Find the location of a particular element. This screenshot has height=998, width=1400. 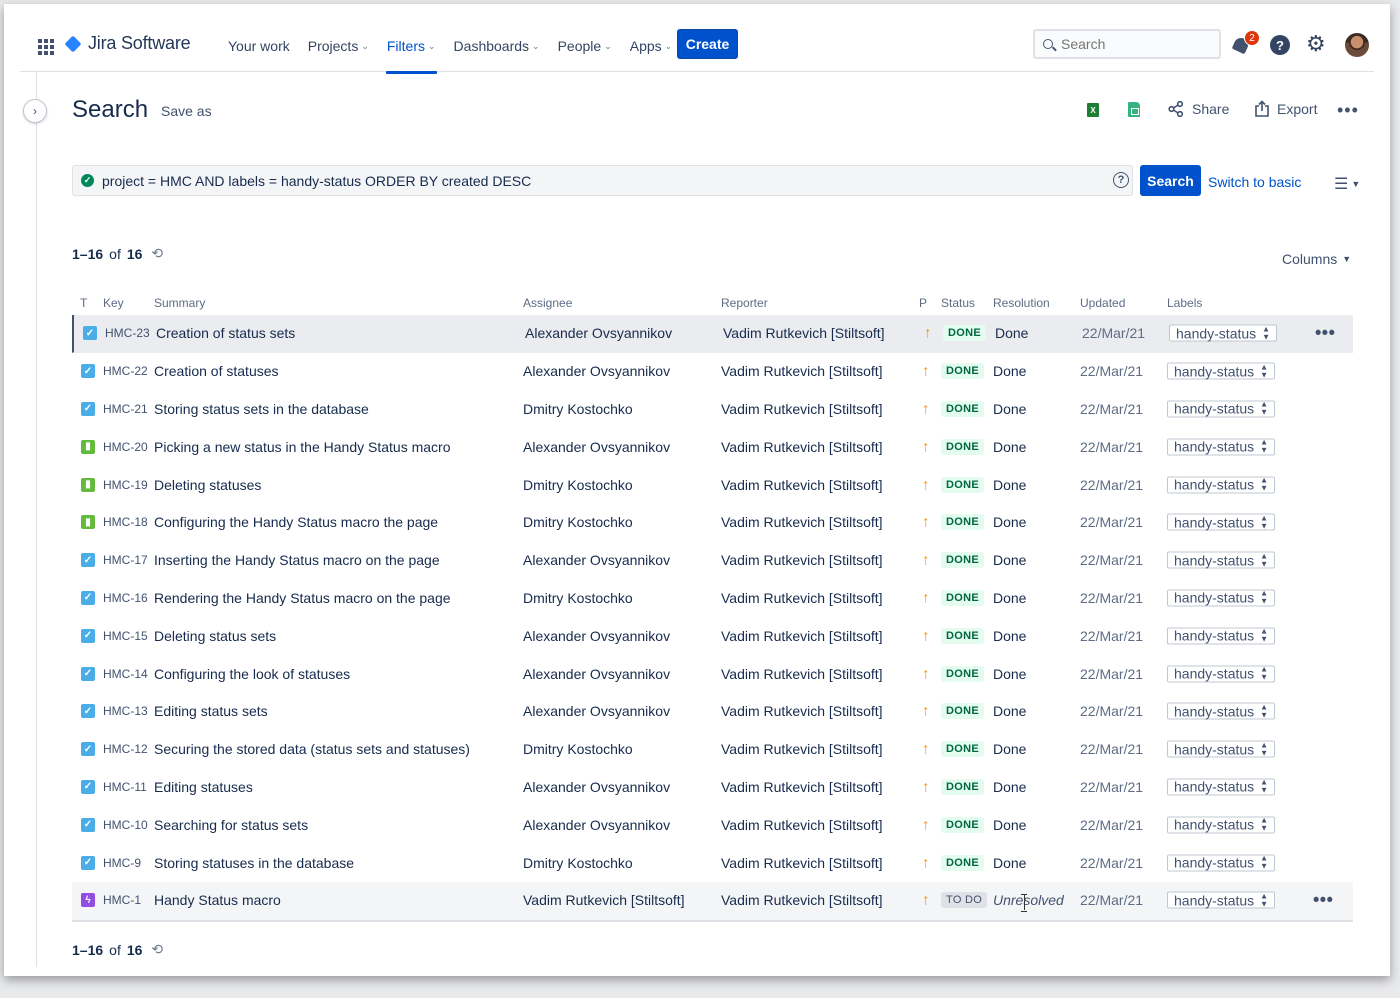

issue-key: HMC-9 is located at coordinates (122, 863).